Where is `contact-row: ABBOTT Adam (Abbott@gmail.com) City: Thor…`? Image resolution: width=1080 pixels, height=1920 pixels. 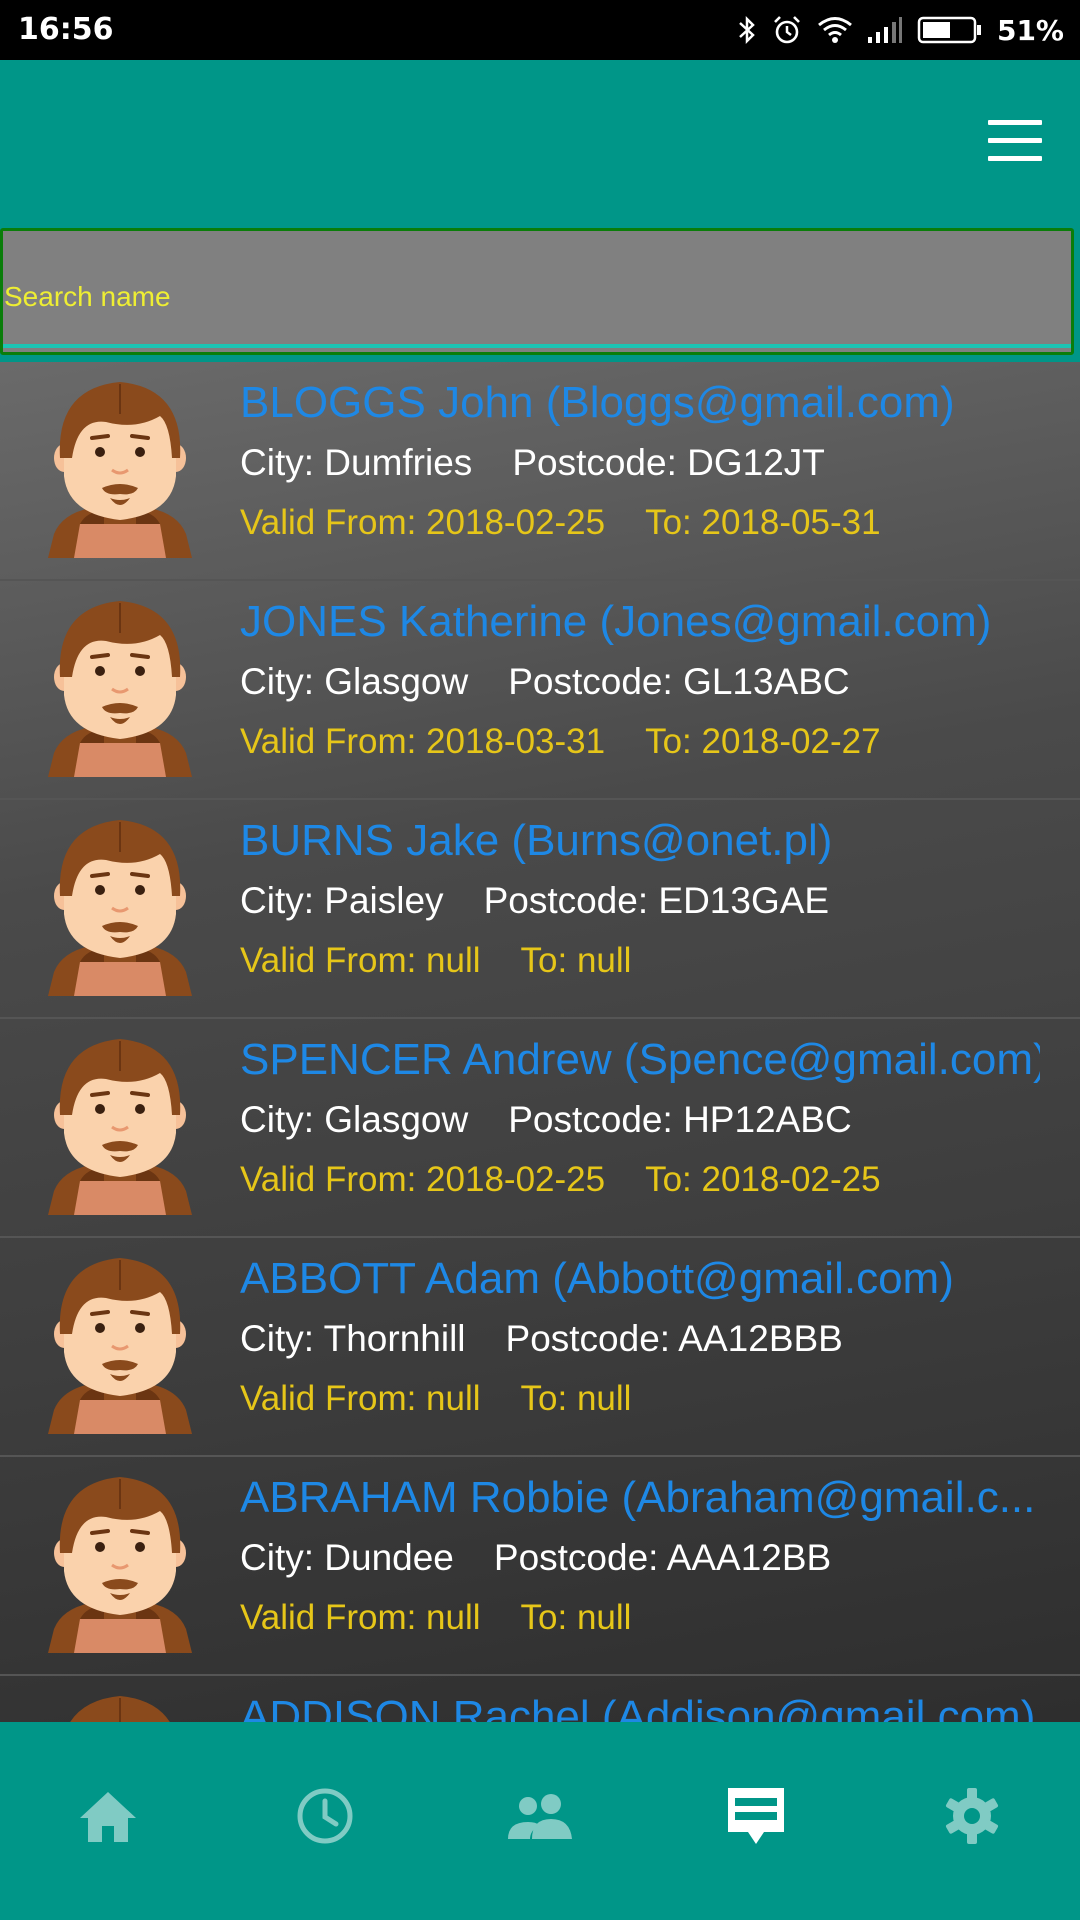
contact-row: ABBOTT Adam (Abbott@gmail.com) City: Thor… is located at coordinates (540, 1347).